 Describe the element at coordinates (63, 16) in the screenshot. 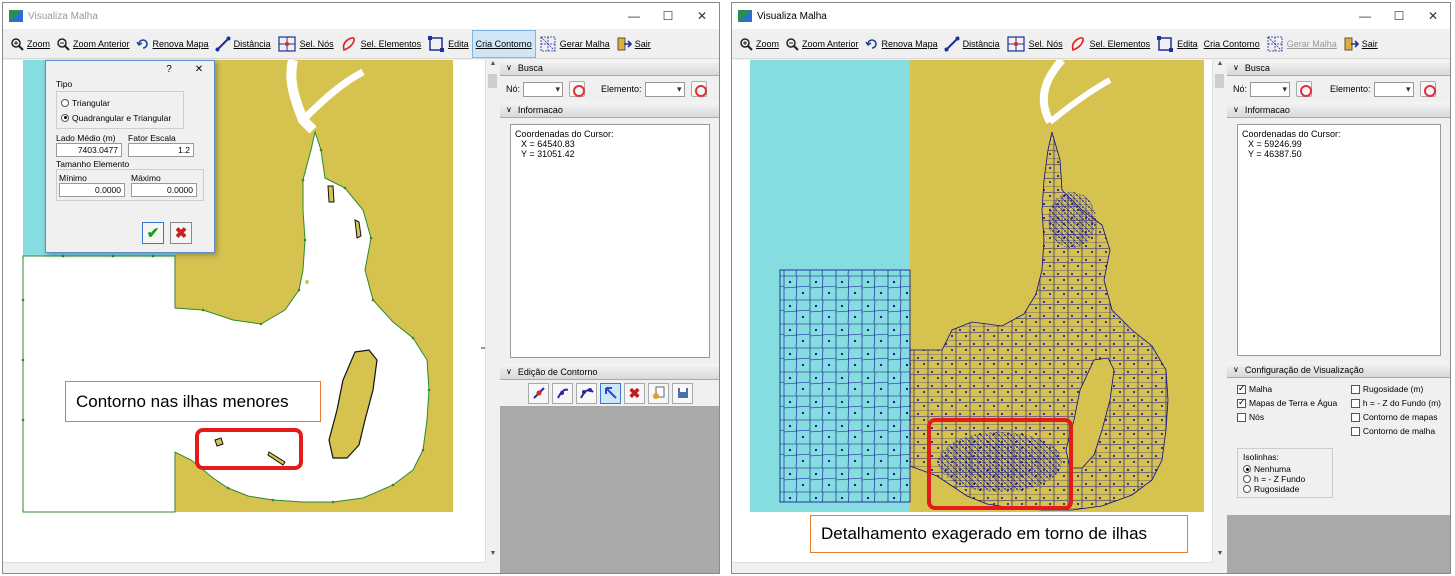

I see `left-window-title: Visualiza Malha` at that location.